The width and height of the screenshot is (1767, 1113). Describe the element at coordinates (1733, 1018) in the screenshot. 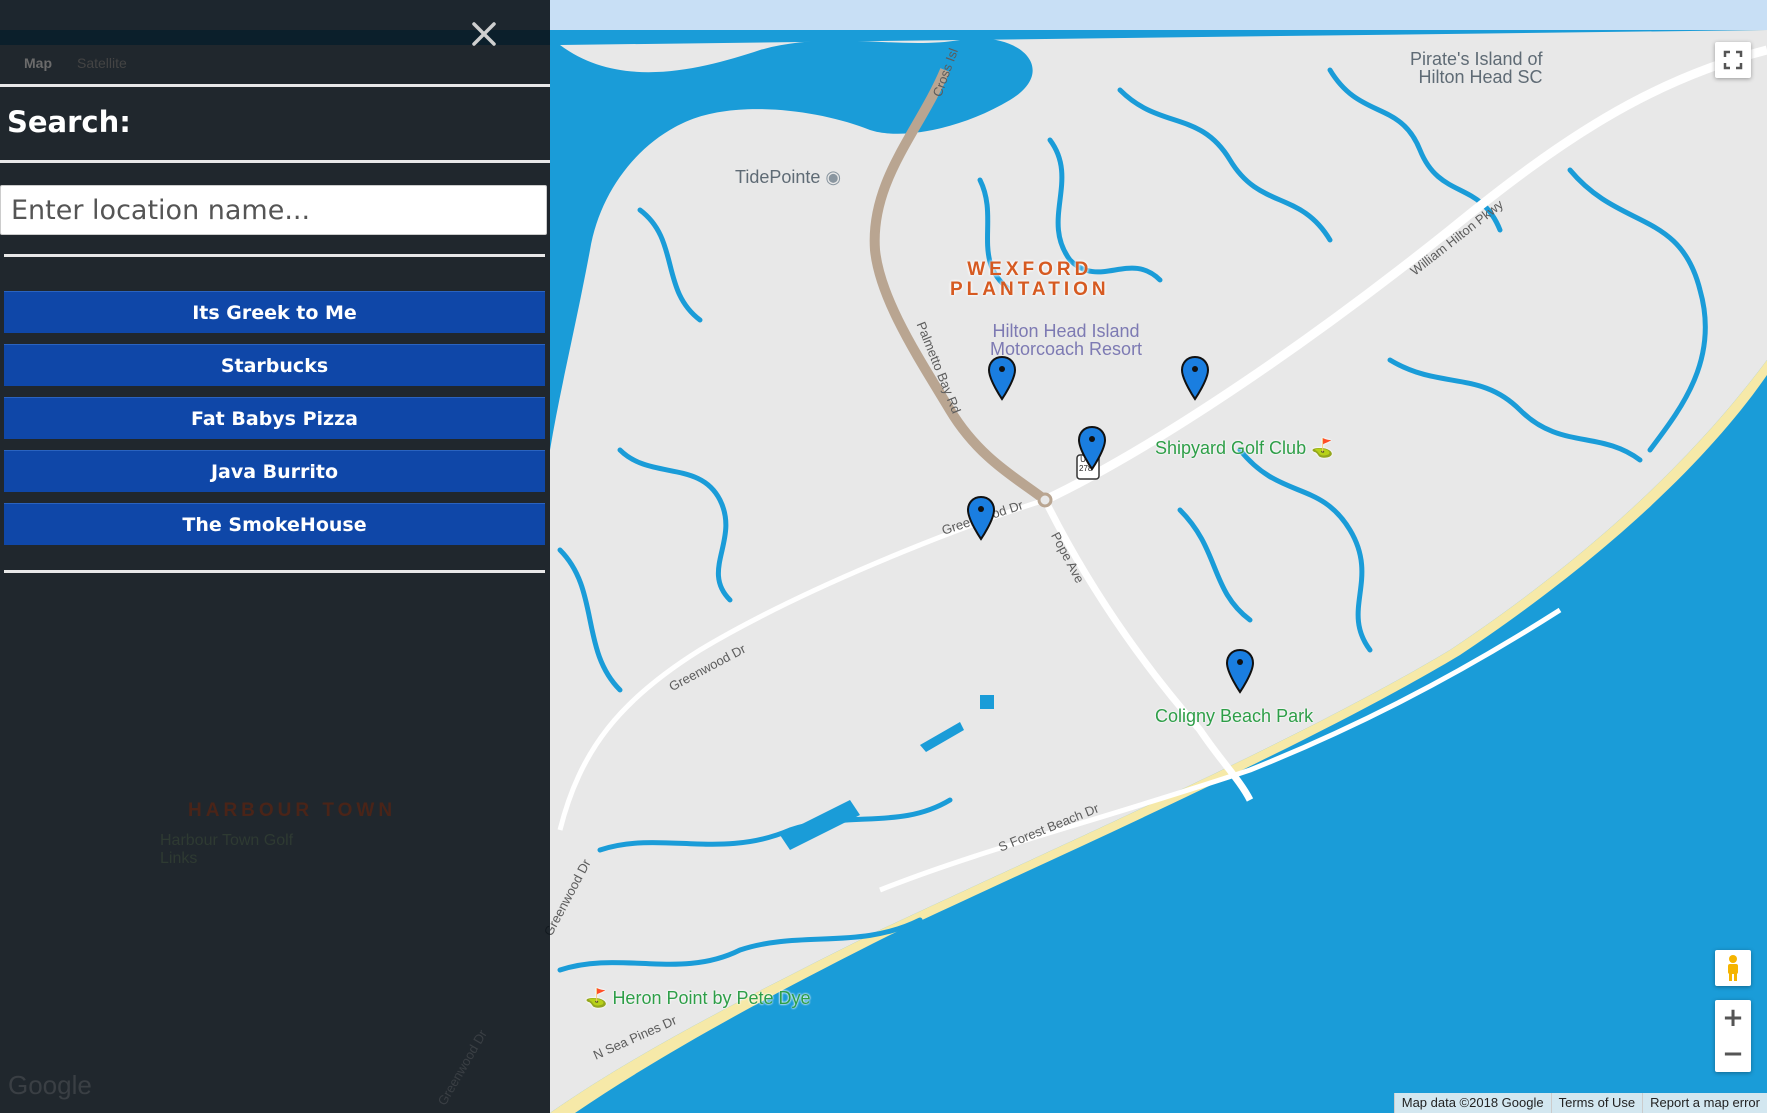

I see `zoom-in-button: +` at that location.